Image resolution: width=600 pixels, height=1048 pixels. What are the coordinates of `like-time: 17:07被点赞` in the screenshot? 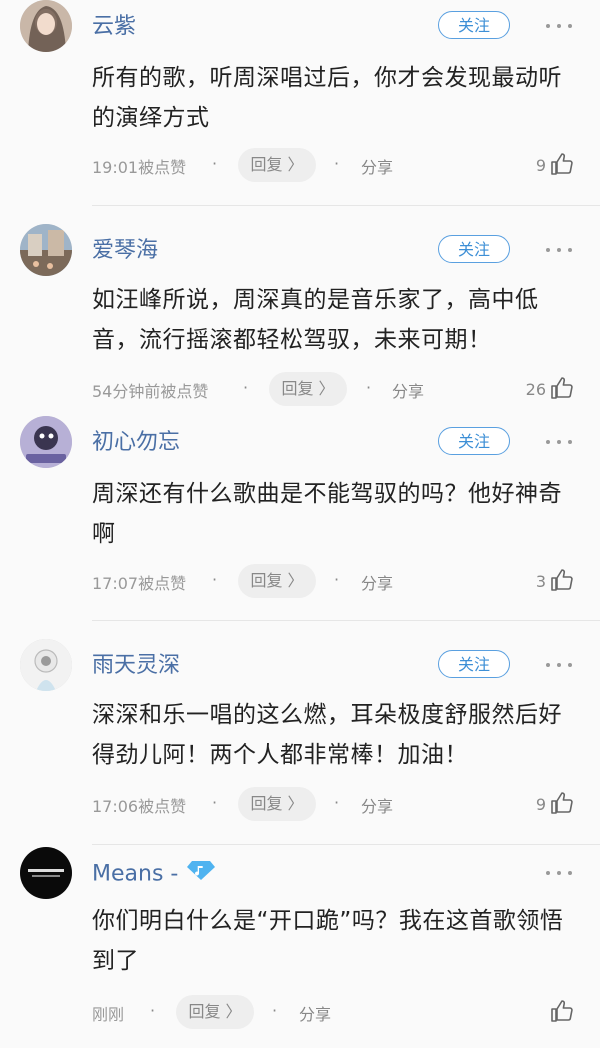 It's located at (139, 583).